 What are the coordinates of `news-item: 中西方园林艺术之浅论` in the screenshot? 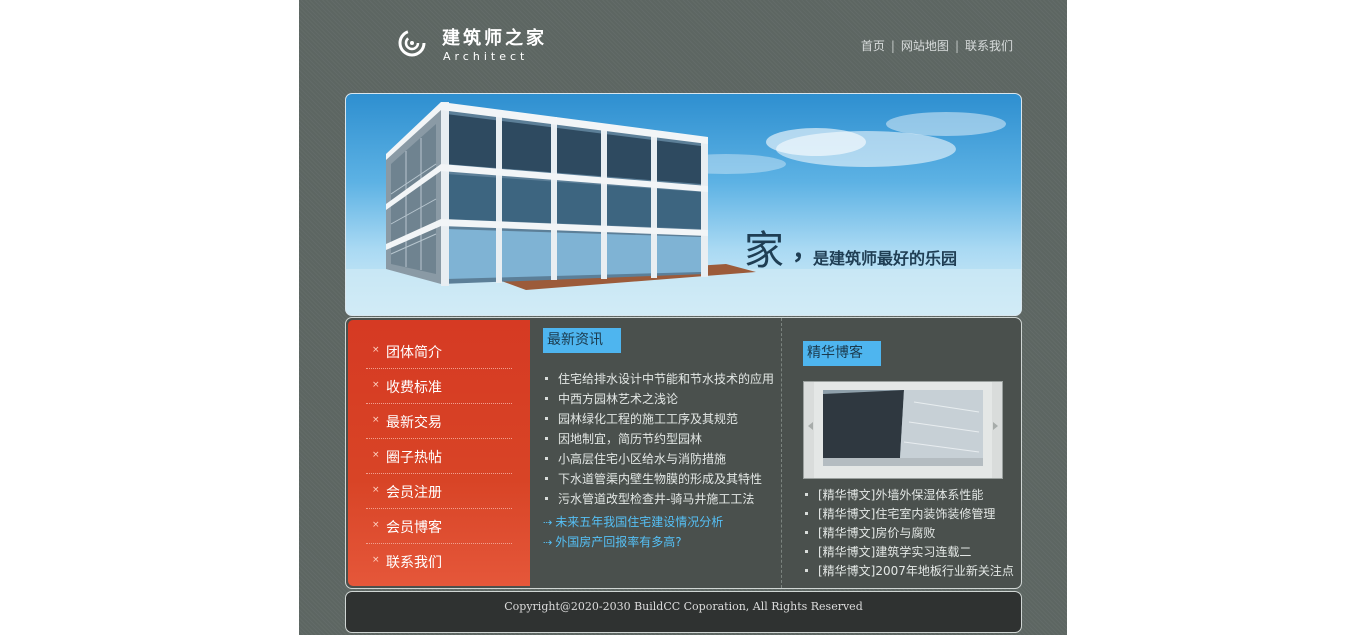 It's located at (658, 400).